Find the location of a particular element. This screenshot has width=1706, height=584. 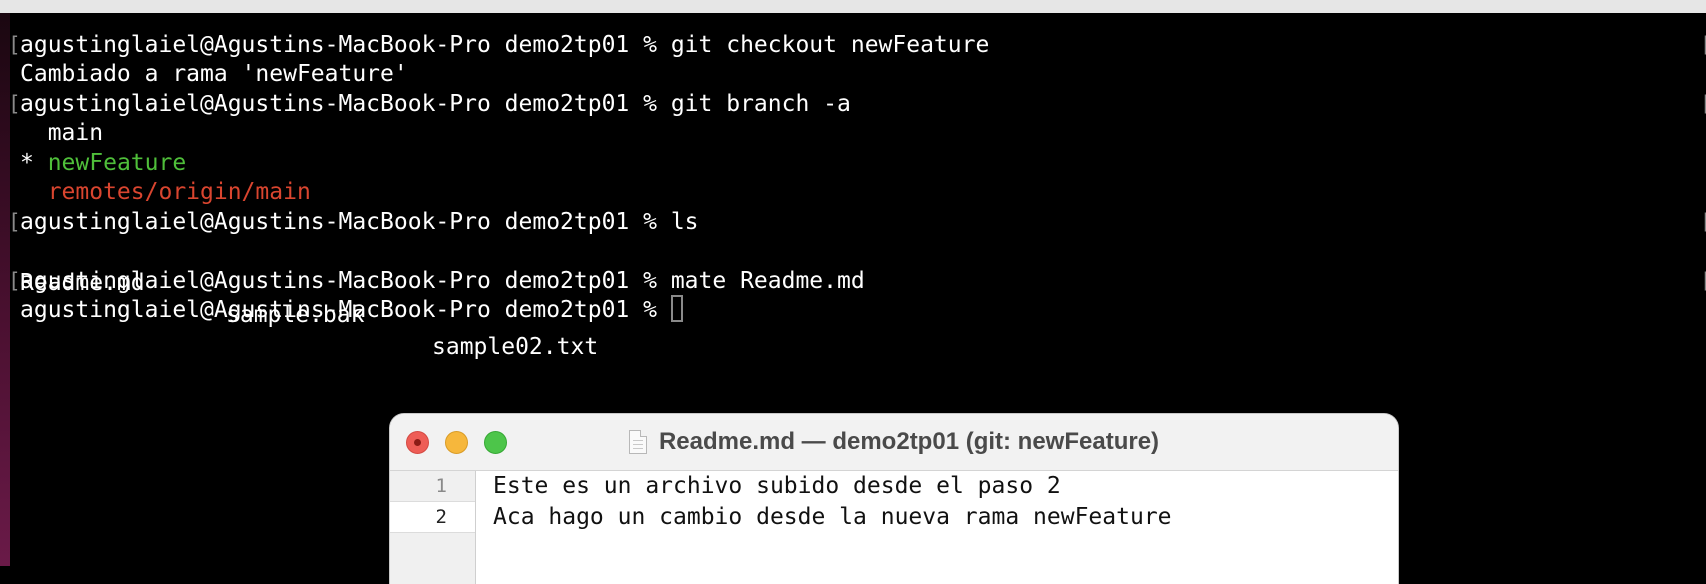

branch-line: main is located at coordinates (61, 133).